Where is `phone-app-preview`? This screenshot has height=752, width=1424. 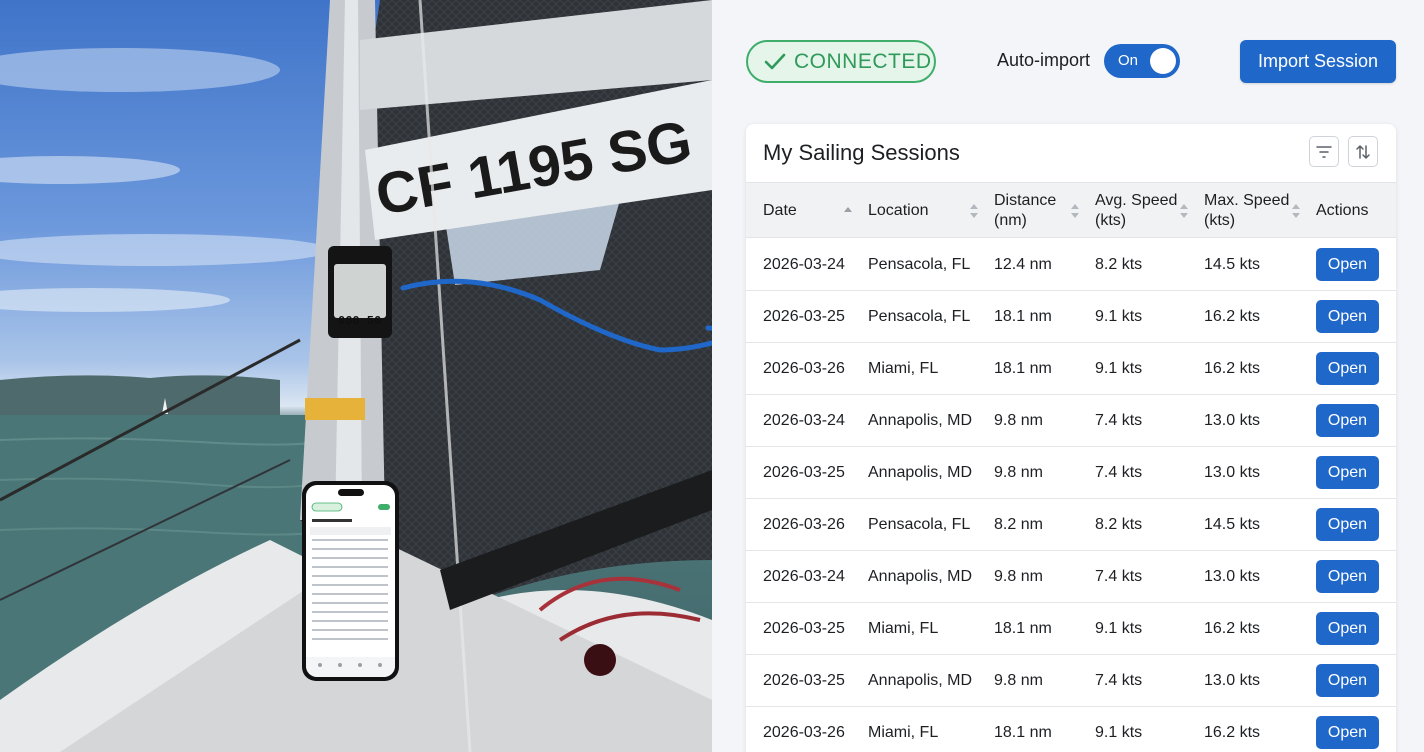 phone-app-preview is located at coordinates (350, 589).